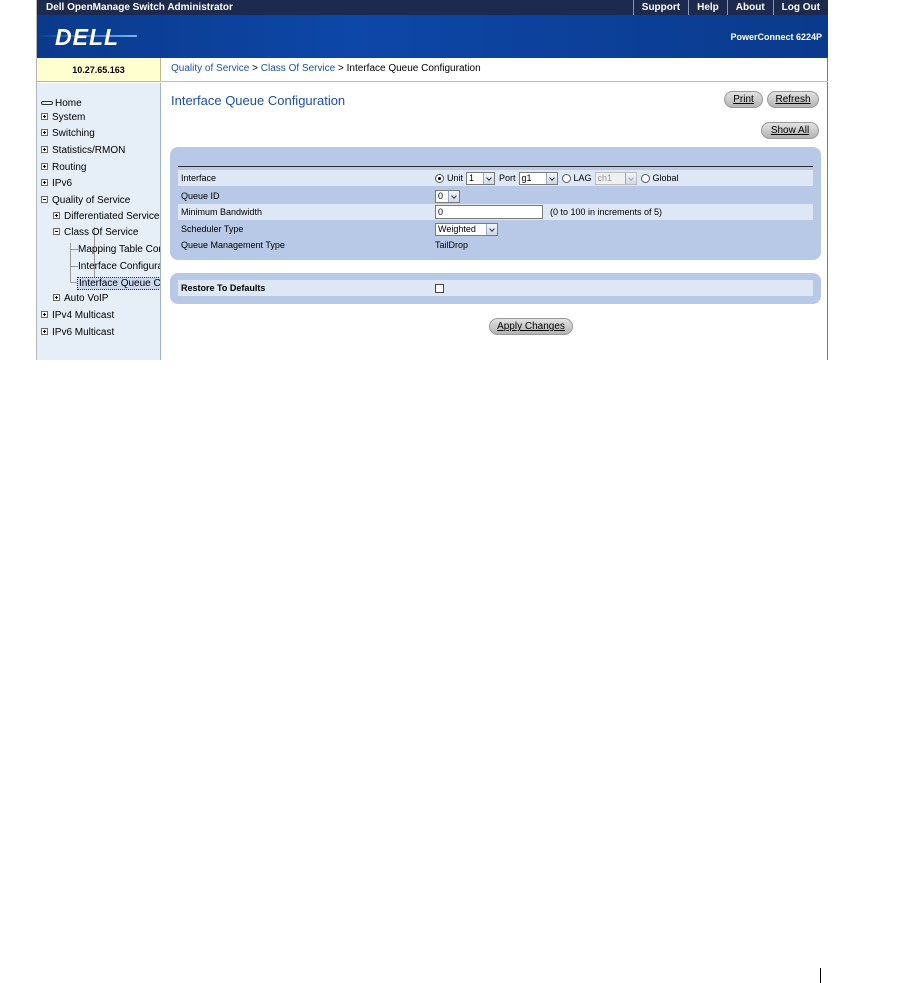 The image size is (900, 983). What do you see at coordinates (457, 229) in the screenshot?
I see `scheduler-value: Weighted` at bounding box center [457, 229].